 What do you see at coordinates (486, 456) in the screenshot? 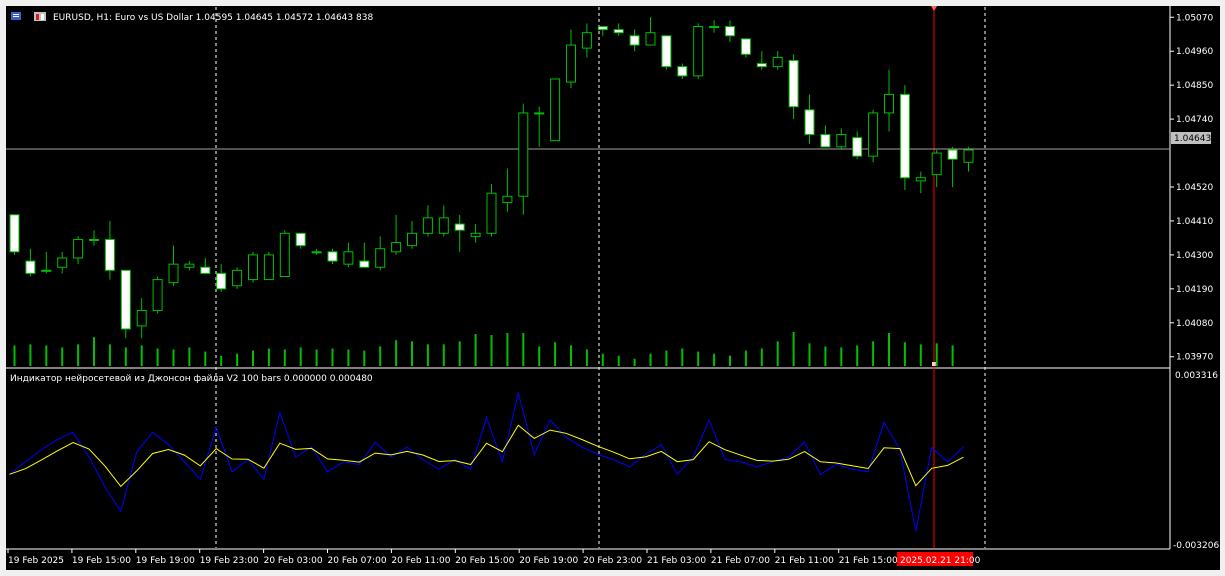
I see `indicator-line-yellow` at bounding box center [486, 456].